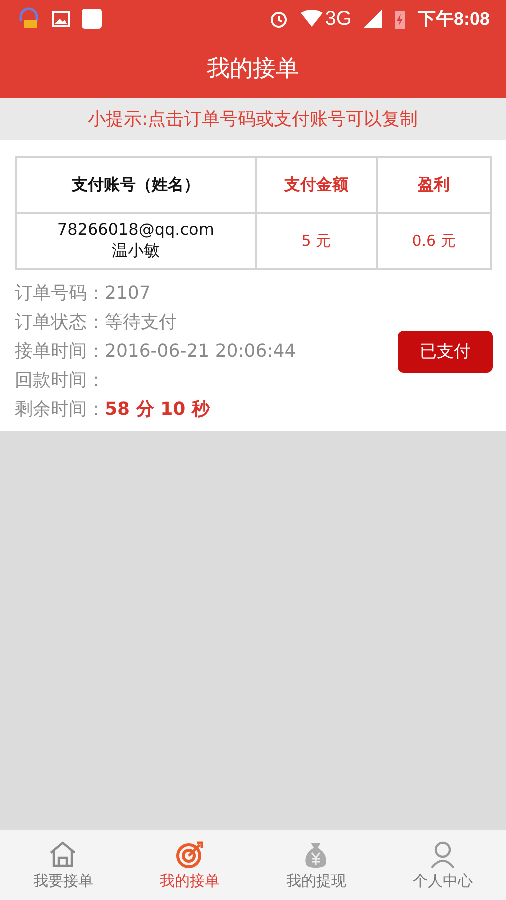 Image resolution: width=506 pixels, height=900 pixels. Describe the element at coordinates (157, 409) in the screenshot. I see `detail-value: 58 分 10 秒` at that location.